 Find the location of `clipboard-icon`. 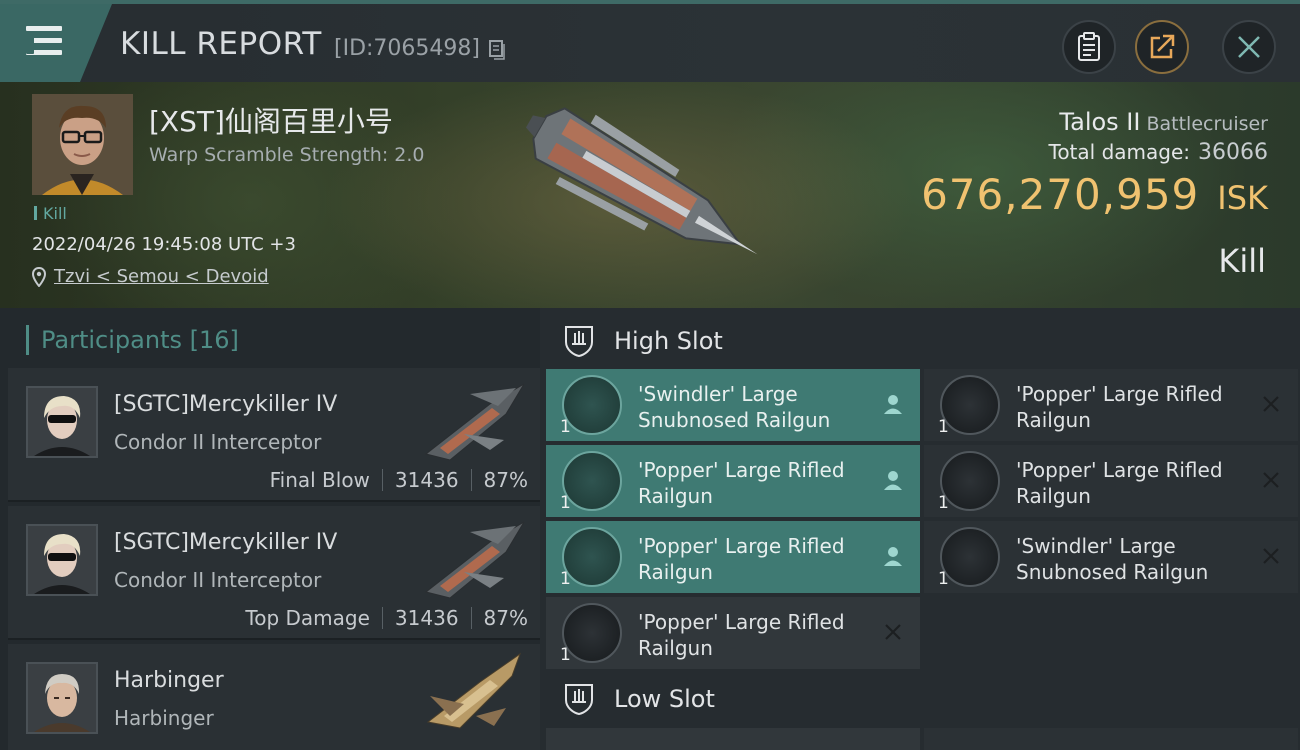

clipboard-icon is located at coordinates (1089, 46).